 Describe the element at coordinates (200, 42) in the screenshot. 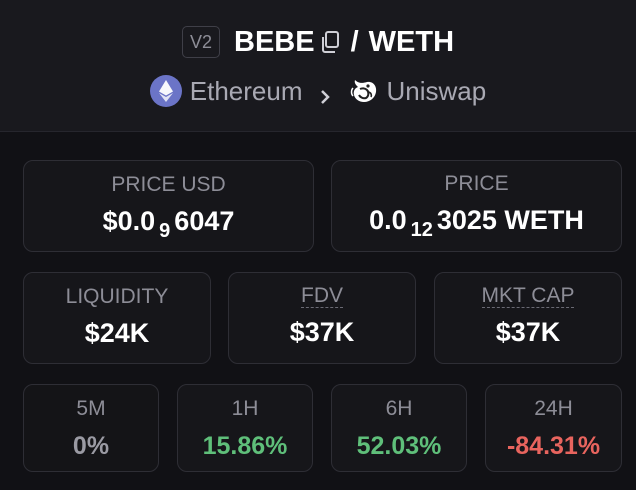

I see `version-badge: V2` at that location.